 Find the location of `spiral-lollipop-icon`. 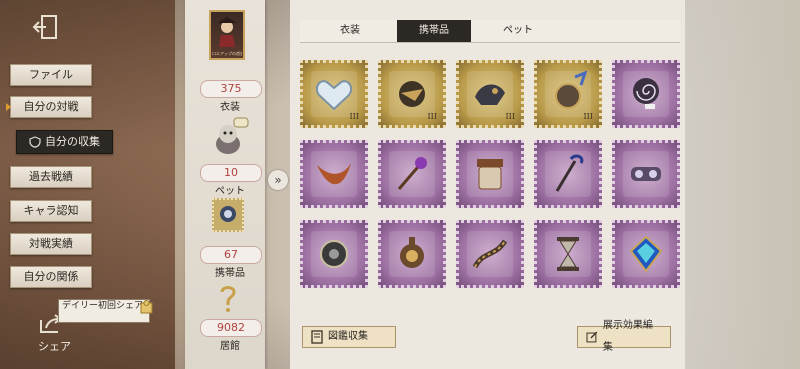

spiral-lollipop-icon is located at coordinates (646, 93).